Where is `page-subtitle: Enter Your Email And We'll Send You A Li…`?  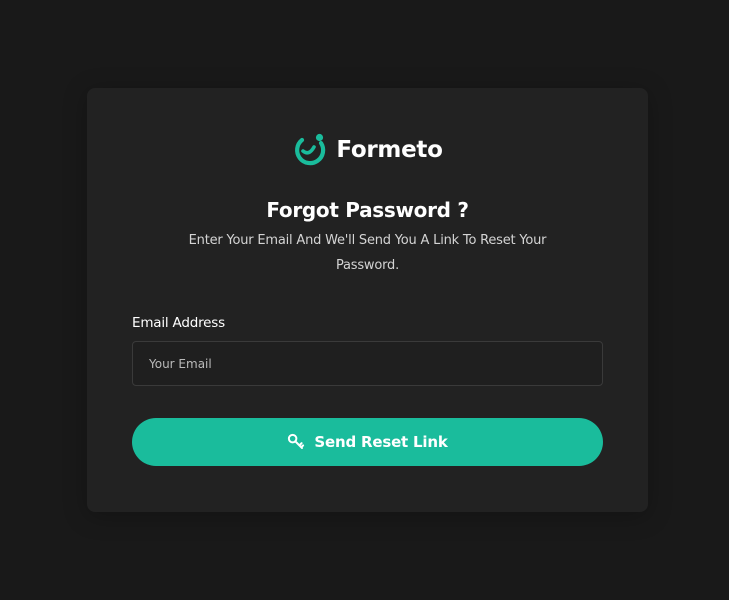
page-subtitle: Enter Your Email And We'll Send You A Li… is located at coordinates (367, 253).